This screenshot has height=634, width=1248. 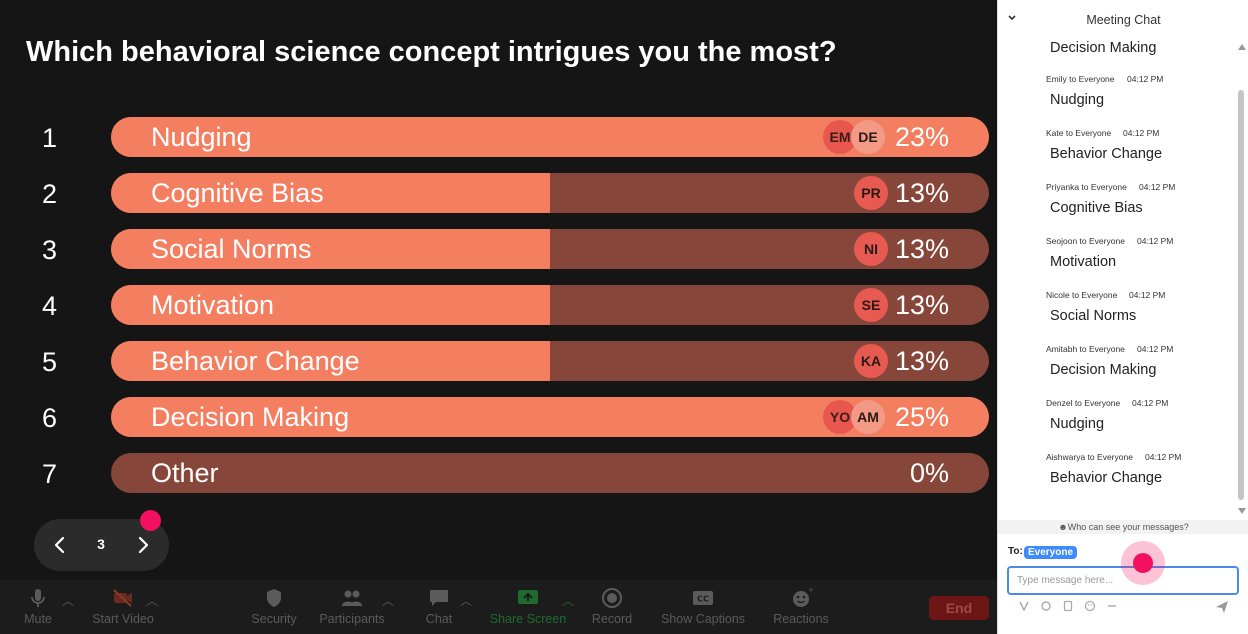 I want to click on option-number: 4, so click(x=50, y=306).